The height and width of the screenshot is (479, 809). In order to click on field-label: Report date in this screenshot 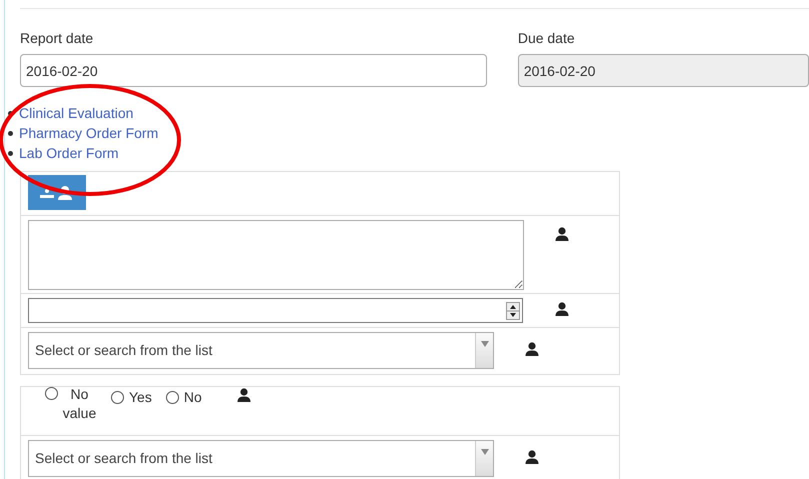, I will do `click(57, 38)`.